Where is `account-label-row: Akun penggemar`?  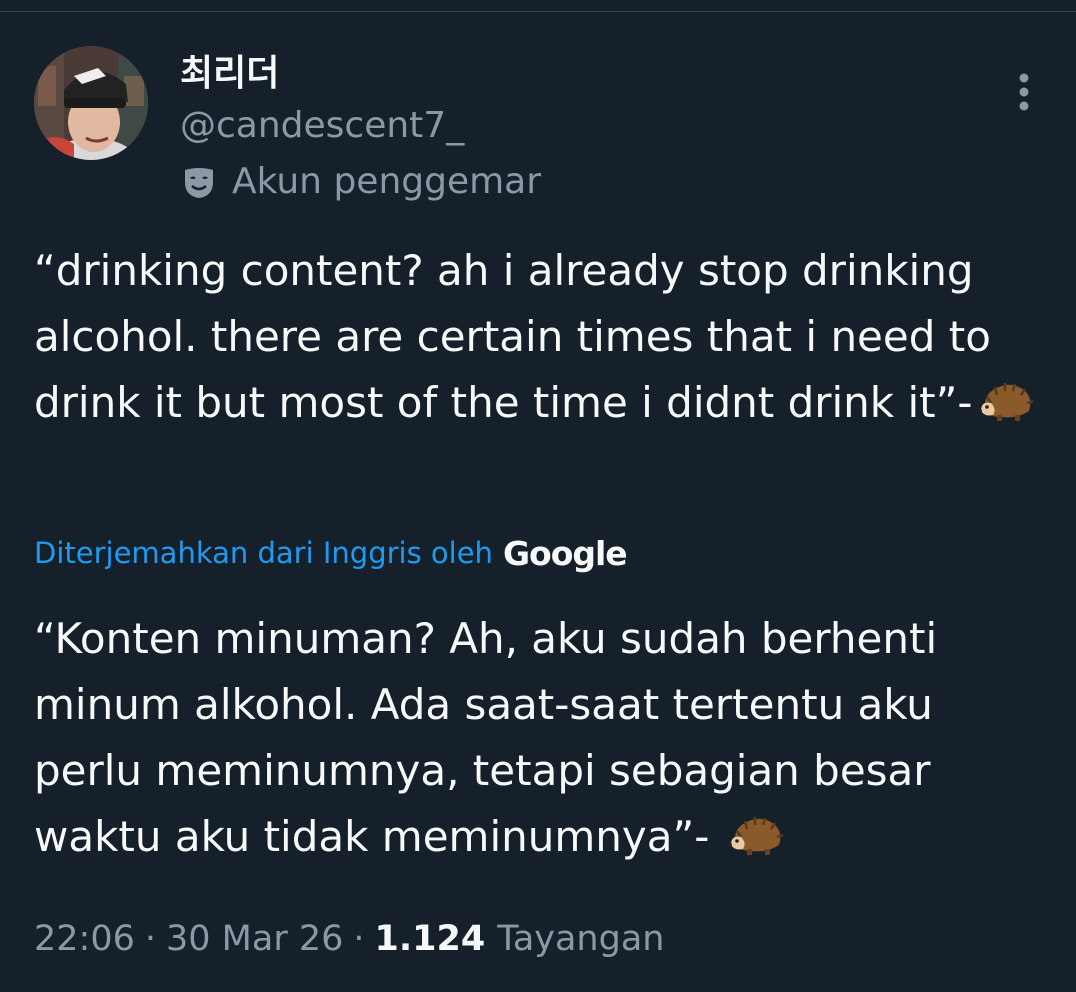
account-label-row: Akun penggemar is located at coordinates (360, 182).